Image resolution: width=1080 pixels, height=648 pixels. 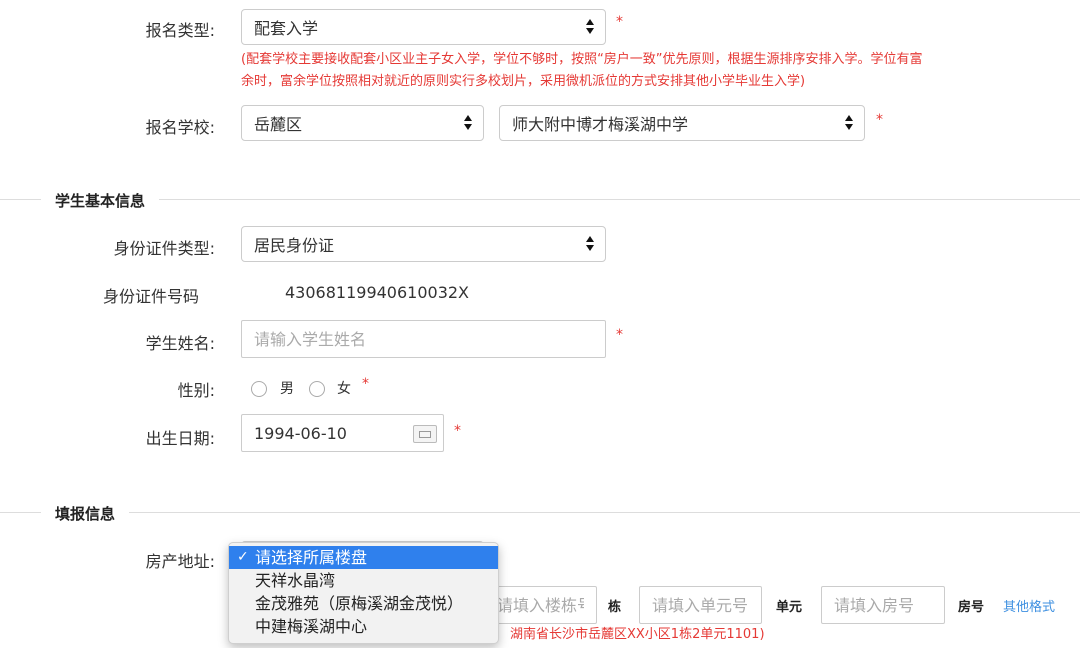 I want to click on building-input, so click(x=540, y=605).